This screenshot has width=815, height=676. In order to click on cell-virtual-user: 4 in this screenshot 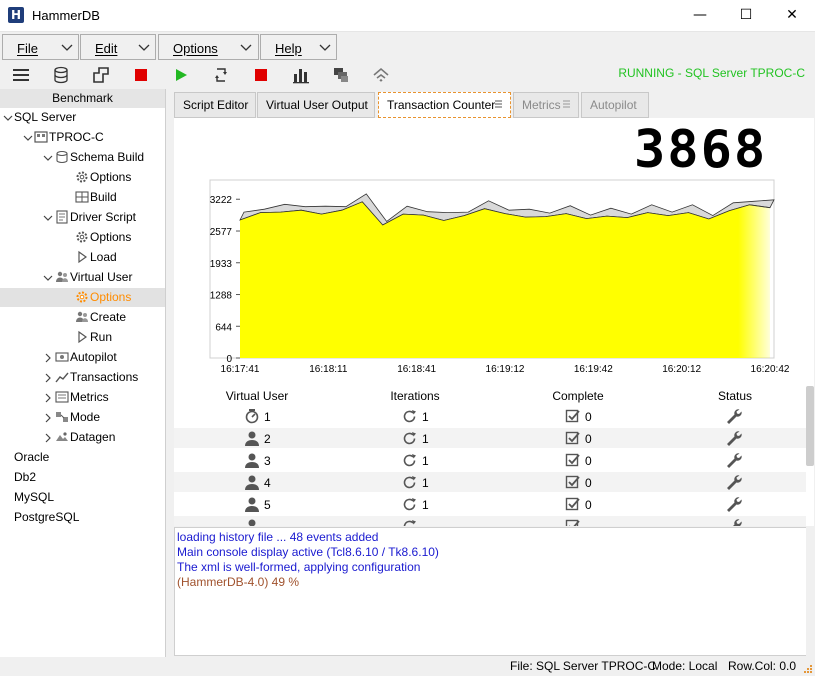, I will do `click(257, 483)`.